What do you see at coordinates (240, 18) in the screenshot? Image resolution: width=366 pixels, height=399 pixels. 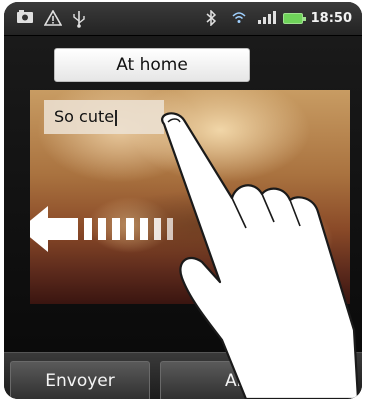 I see `wifi-icon` at bounding box center [240, 18].